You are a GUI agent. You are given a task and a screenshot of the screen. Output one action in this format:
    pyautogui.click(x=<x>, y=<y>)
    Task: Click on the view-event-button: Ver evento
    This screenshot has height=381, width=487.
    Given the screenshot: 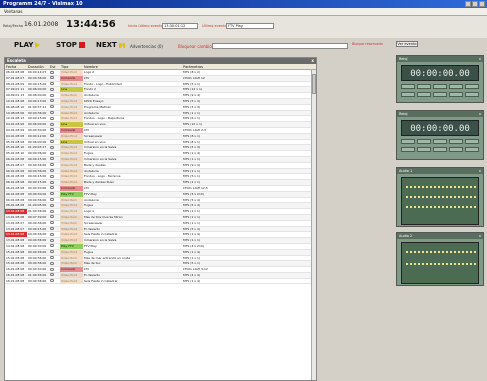 What is the action you would take?
    pyautogui.click(x=407, y=44)
    